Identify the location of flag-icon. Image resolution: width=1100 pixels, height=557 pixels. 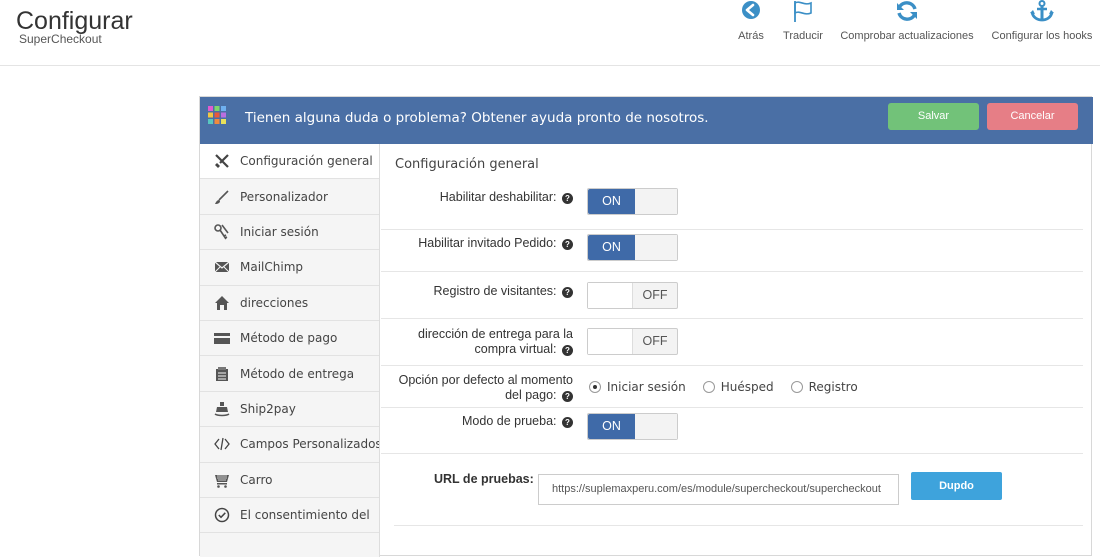
(803, 11).